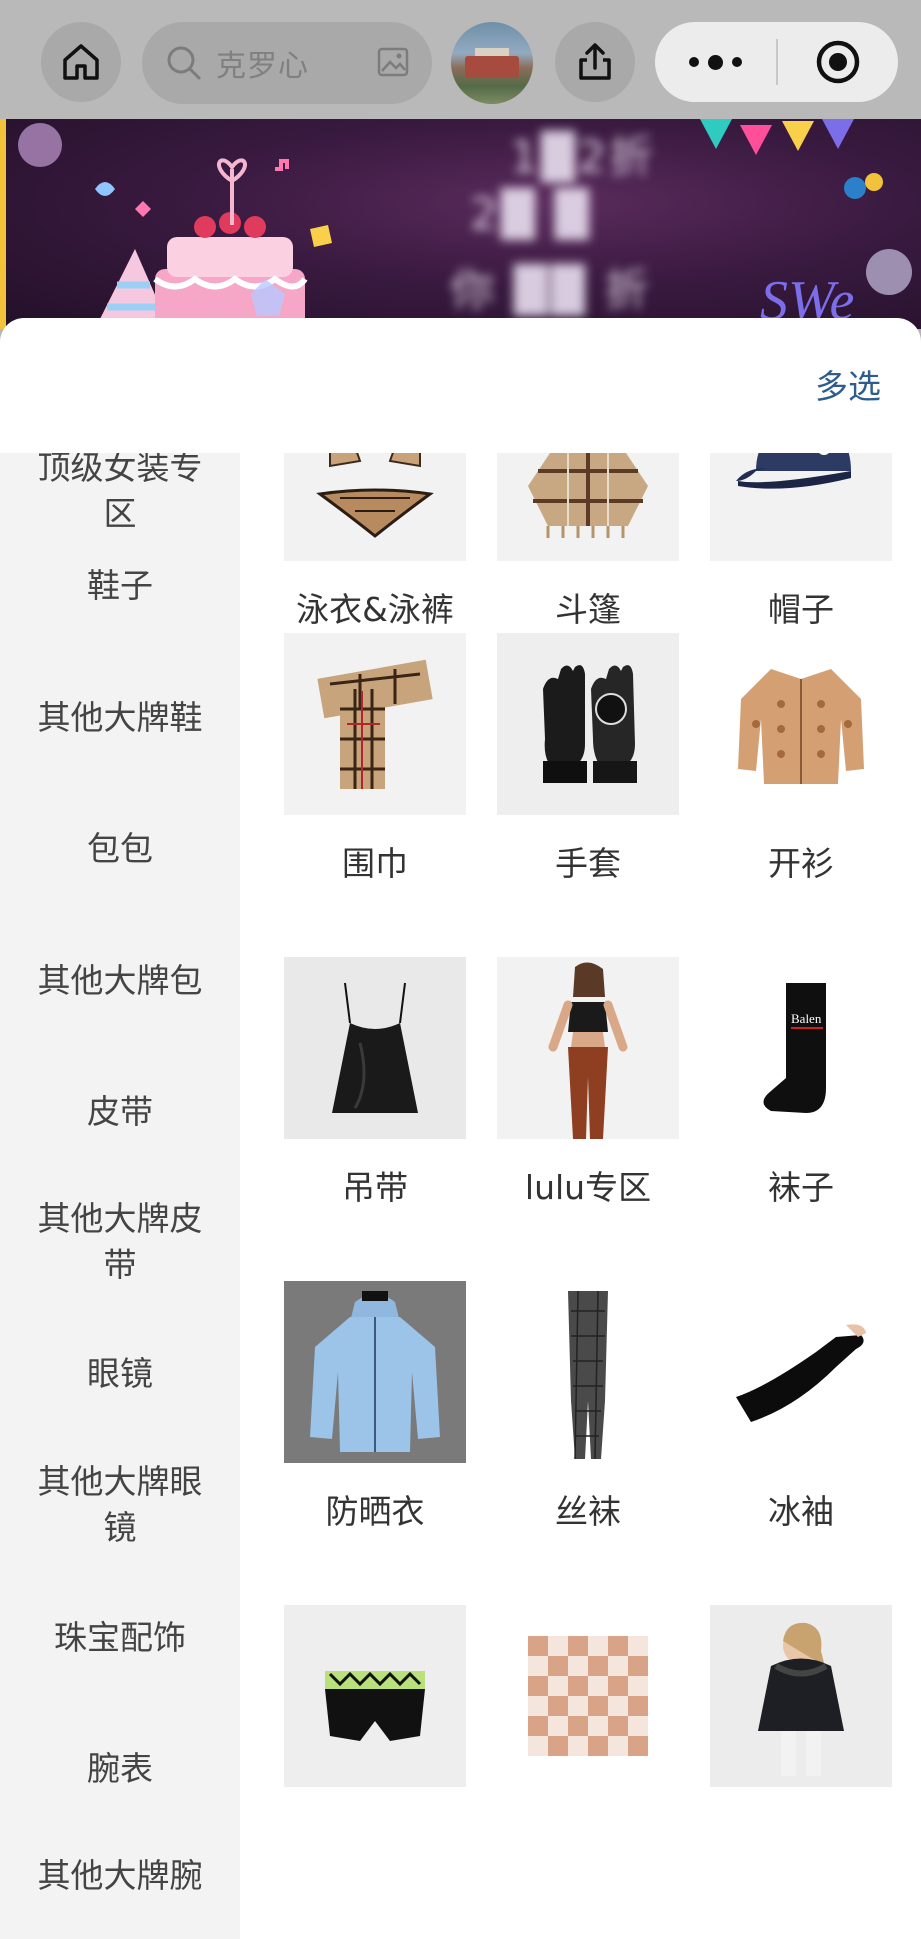  Describe the element at coordinates (531, 214) in the screenshot. I see `banner-line-2: 2█ █` at that location.